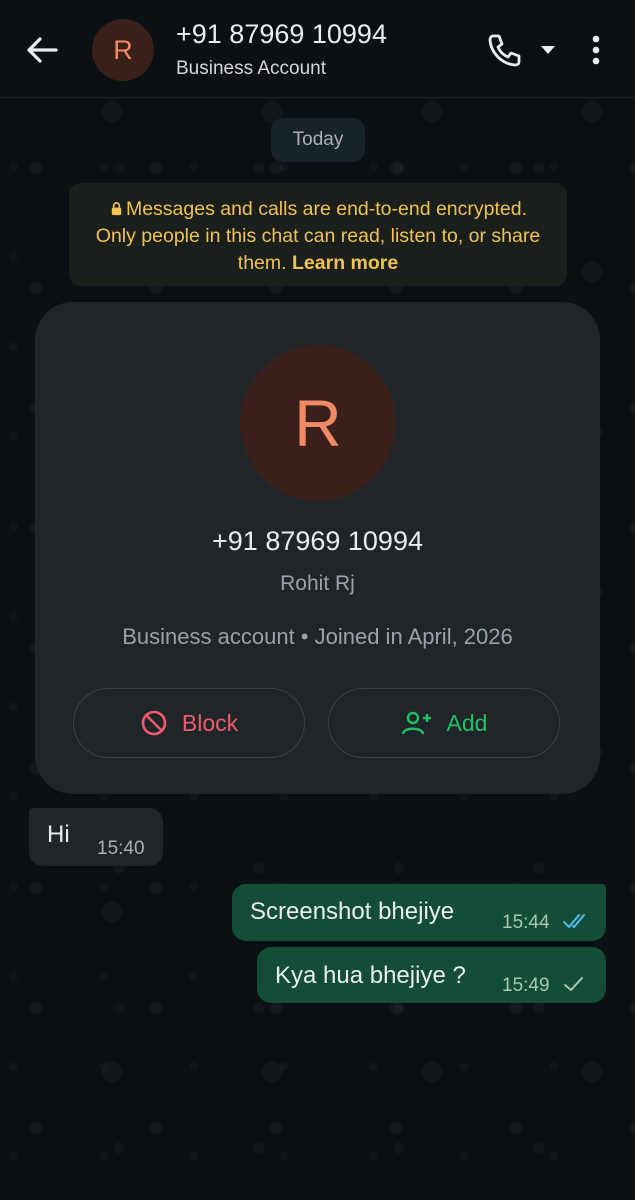  Describe the element at coordinates (317, 636) in the screenshot. I see `profile-business-info: Business account • Joined in April, 2026` at that location.